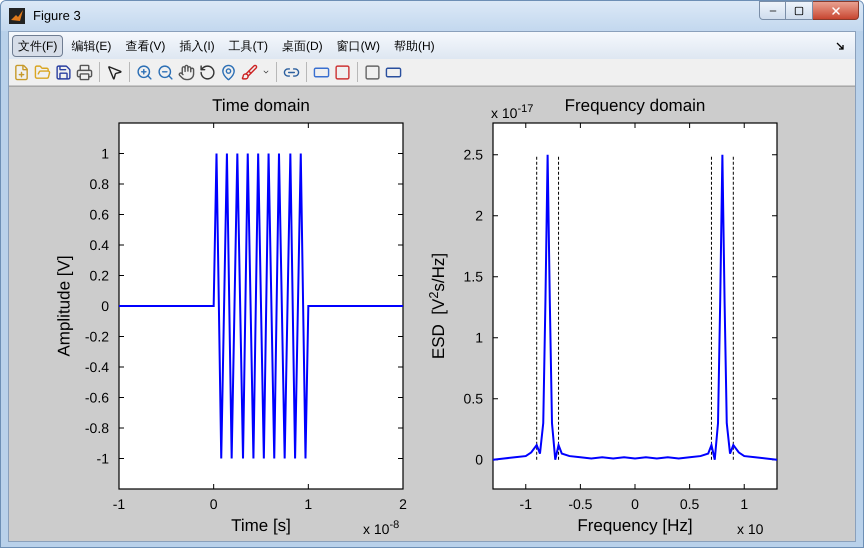 The image size is (864, 548). Describe the element at coordinates (414, 45) in the screenshot. I see `menu-item: 帮助(H)` at that location.